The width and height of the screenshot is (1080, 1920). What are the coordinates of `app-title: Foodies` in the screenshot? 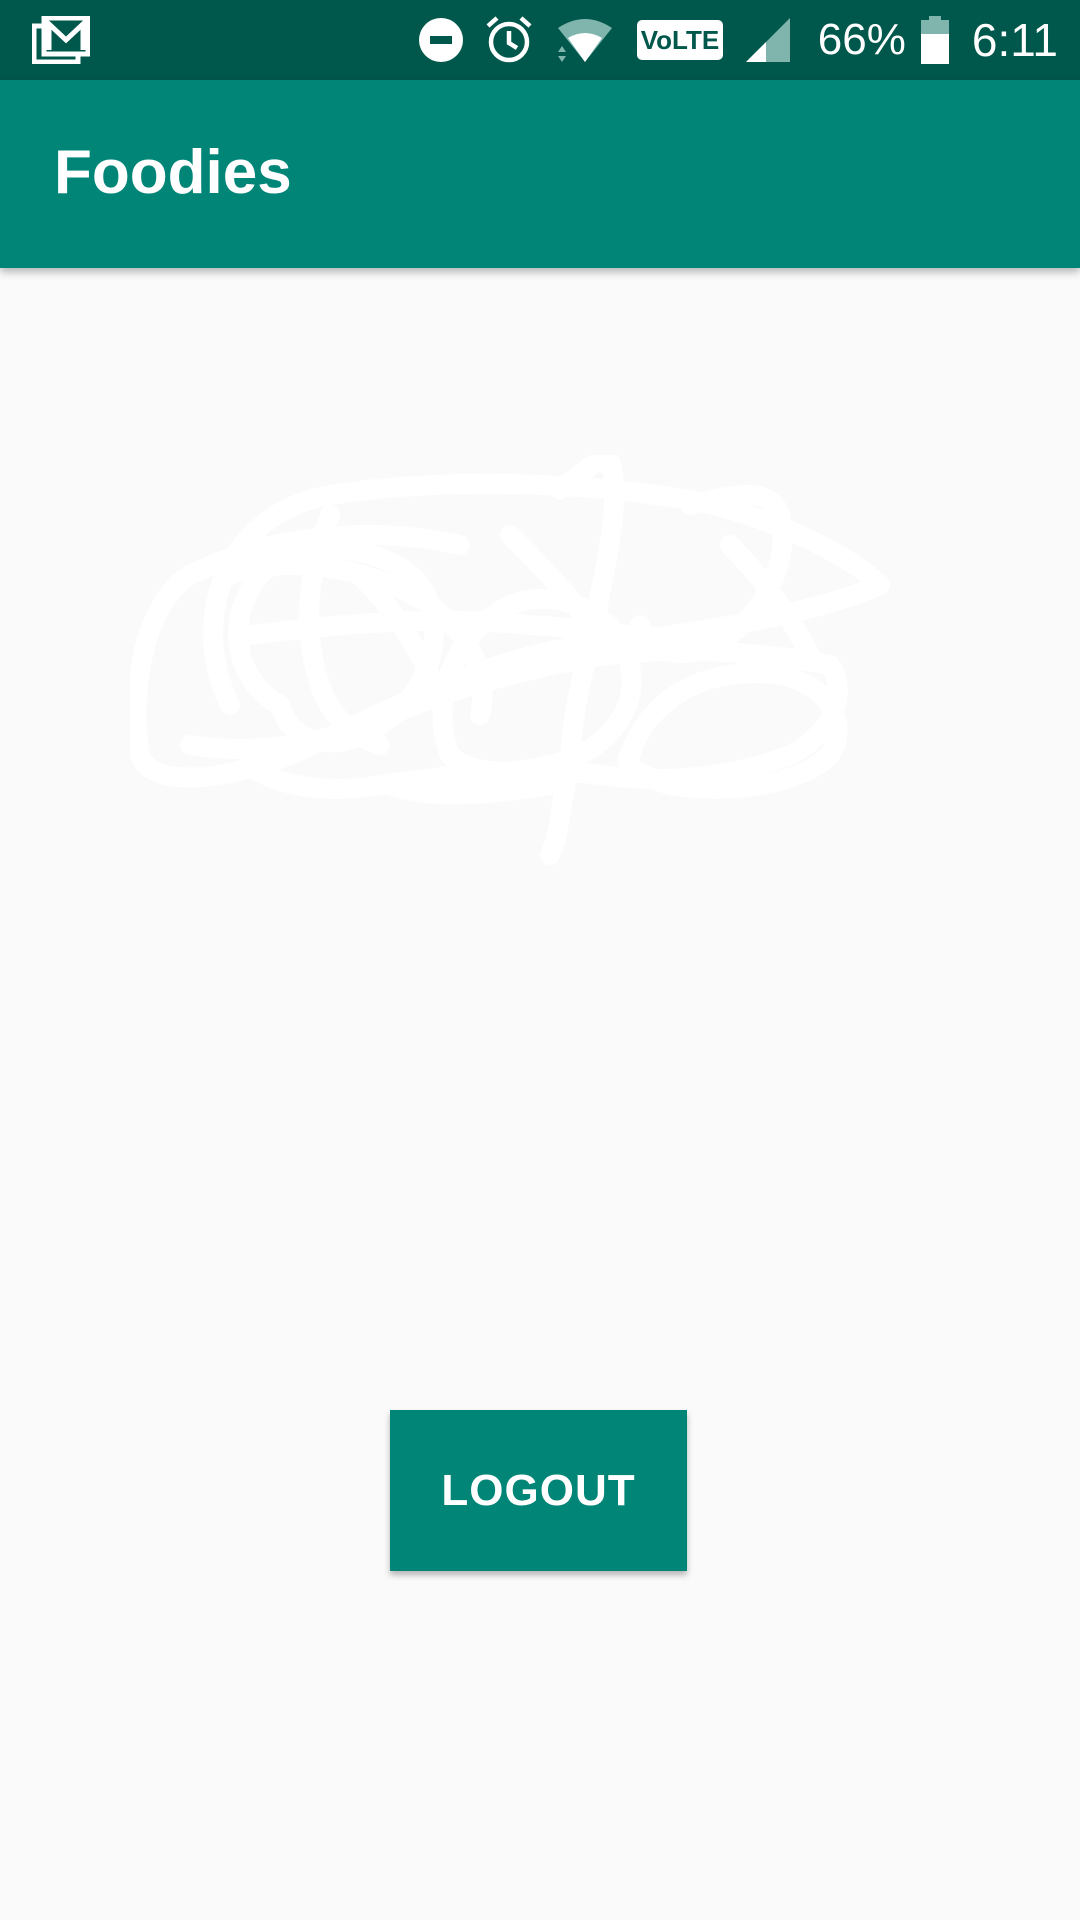 It's located at (173, 172).